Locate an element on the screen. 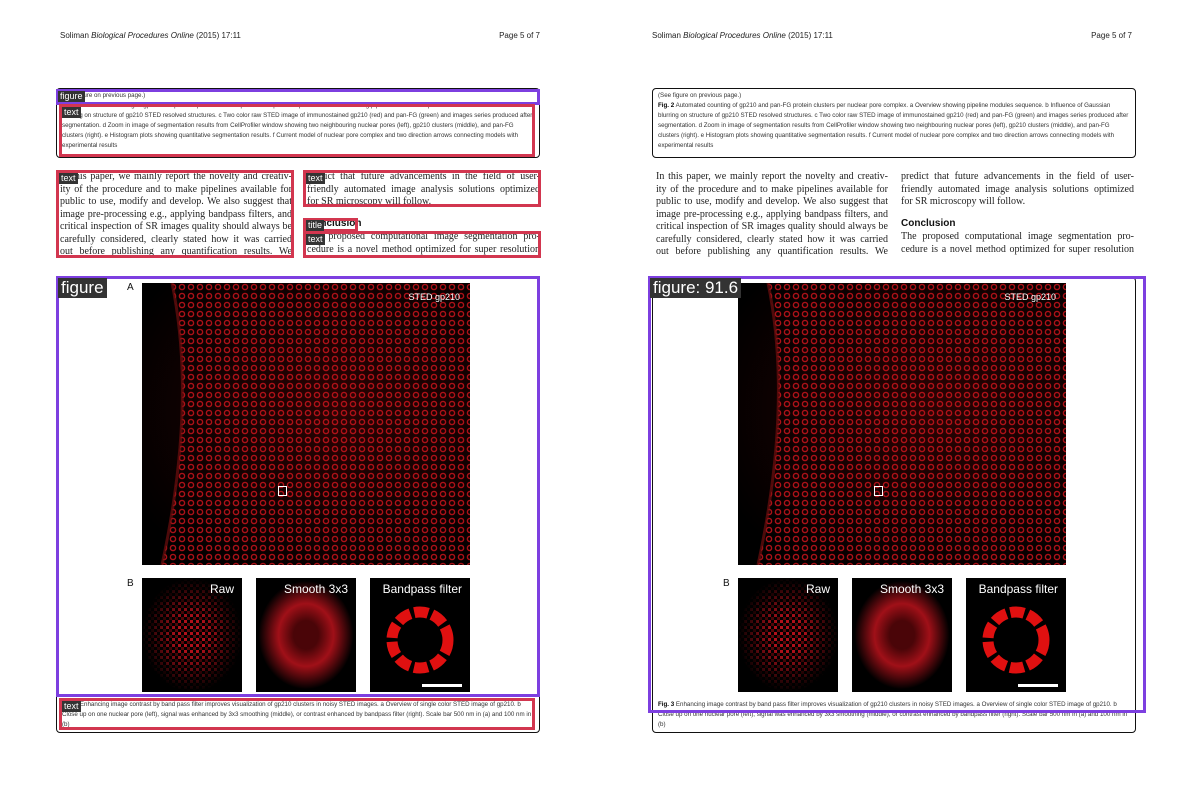 The image size is (1192, 794). annotation-tag-figure-top: figure is located at coordinates (71, 96).